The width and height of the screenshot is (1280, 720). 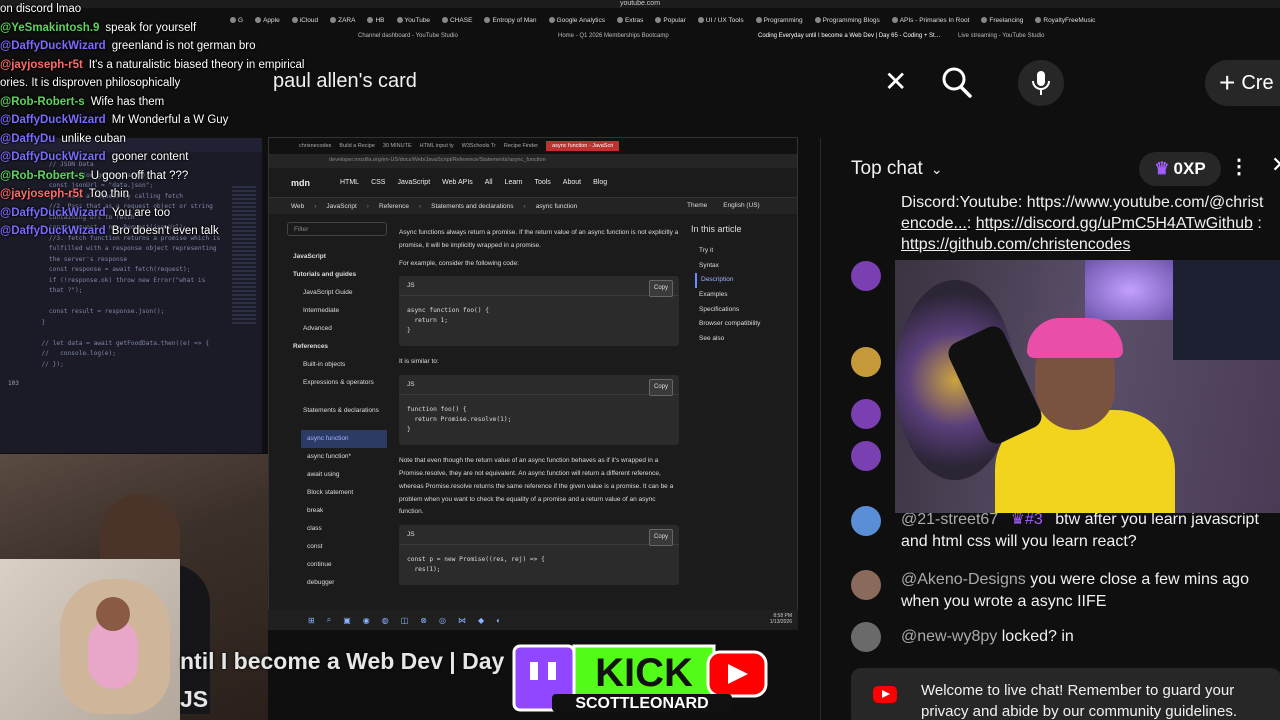 What do you see at coordinates (949, 636) in the screenshot?
I see `chat-author: @new-wy8py` at bounding box center [949, 636].